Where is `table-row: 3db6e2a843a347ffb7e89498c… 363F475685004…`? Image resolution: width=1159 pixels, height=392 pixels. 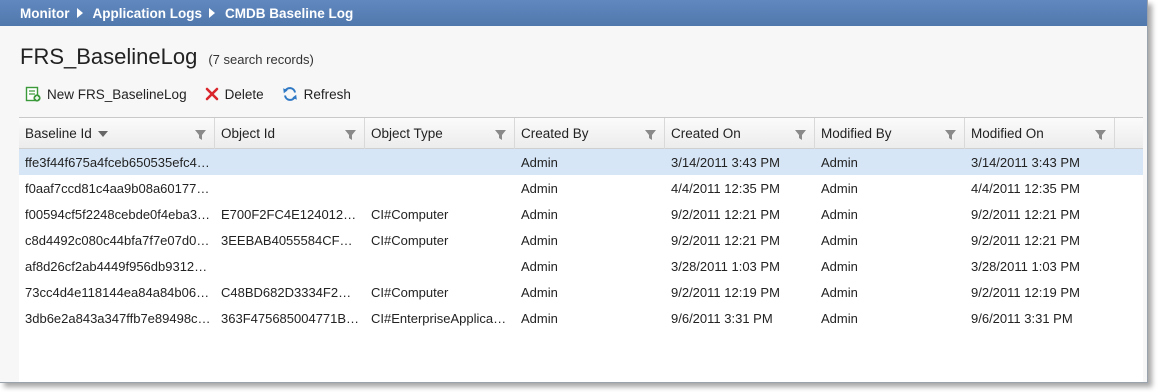 table-row: 3db6e2a843a347ffb7e89498c… 363F475685004… is located at coordinates (581, 318).